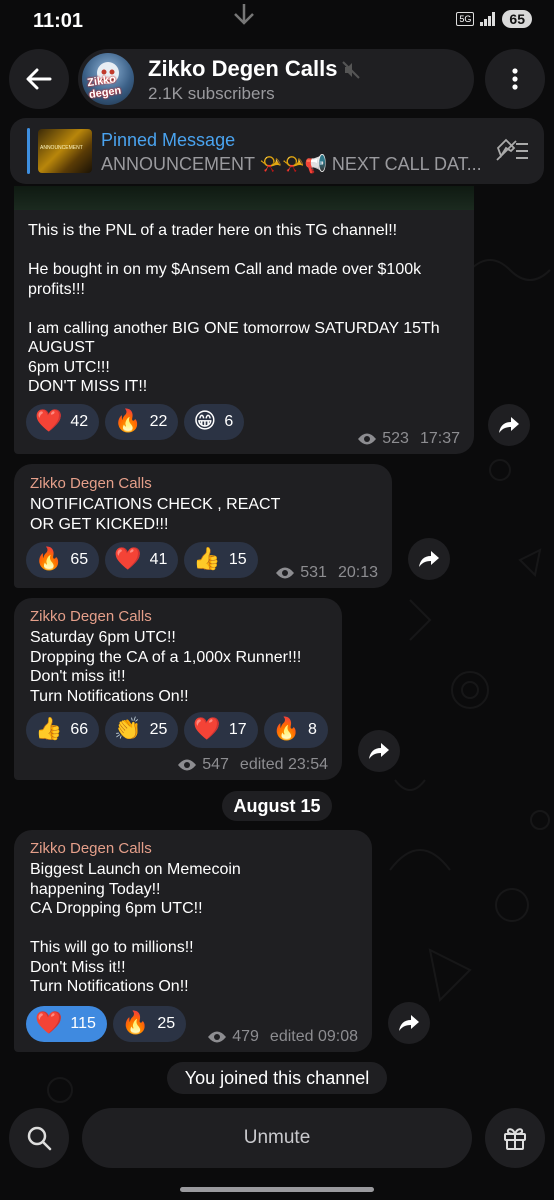 This screenshot has height=1200, width=554. I want to click on channel-avatar: Zikko degen, so click(108, 79).